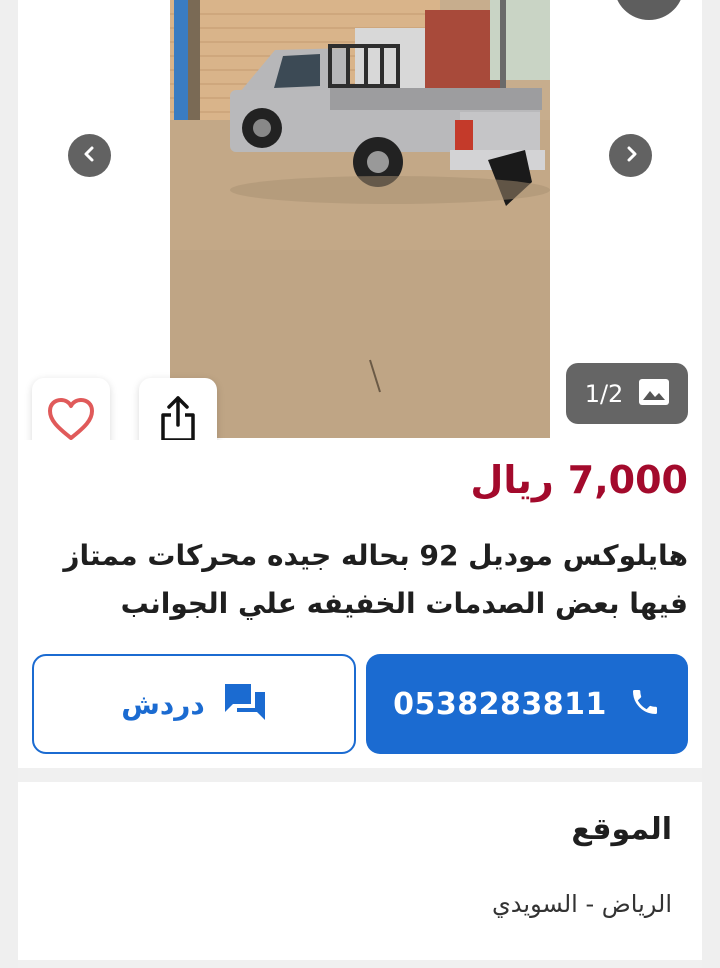  Describe the element at coordinates (604, 393) in the screenshot. I see `image-counter-text: 1/2` at that location.